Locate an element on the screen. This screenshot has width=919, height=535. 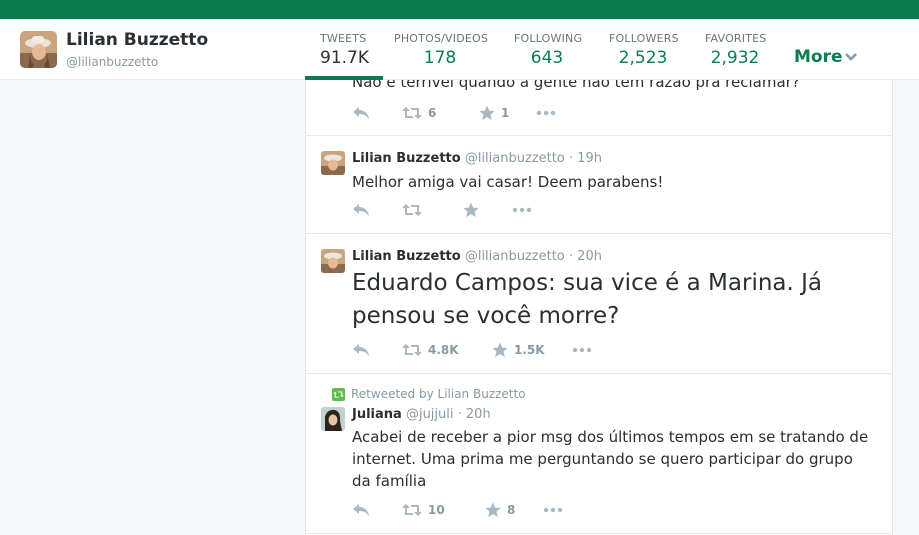
profile-name: Lilian Buzzetto is located at coordinates (137, 40).